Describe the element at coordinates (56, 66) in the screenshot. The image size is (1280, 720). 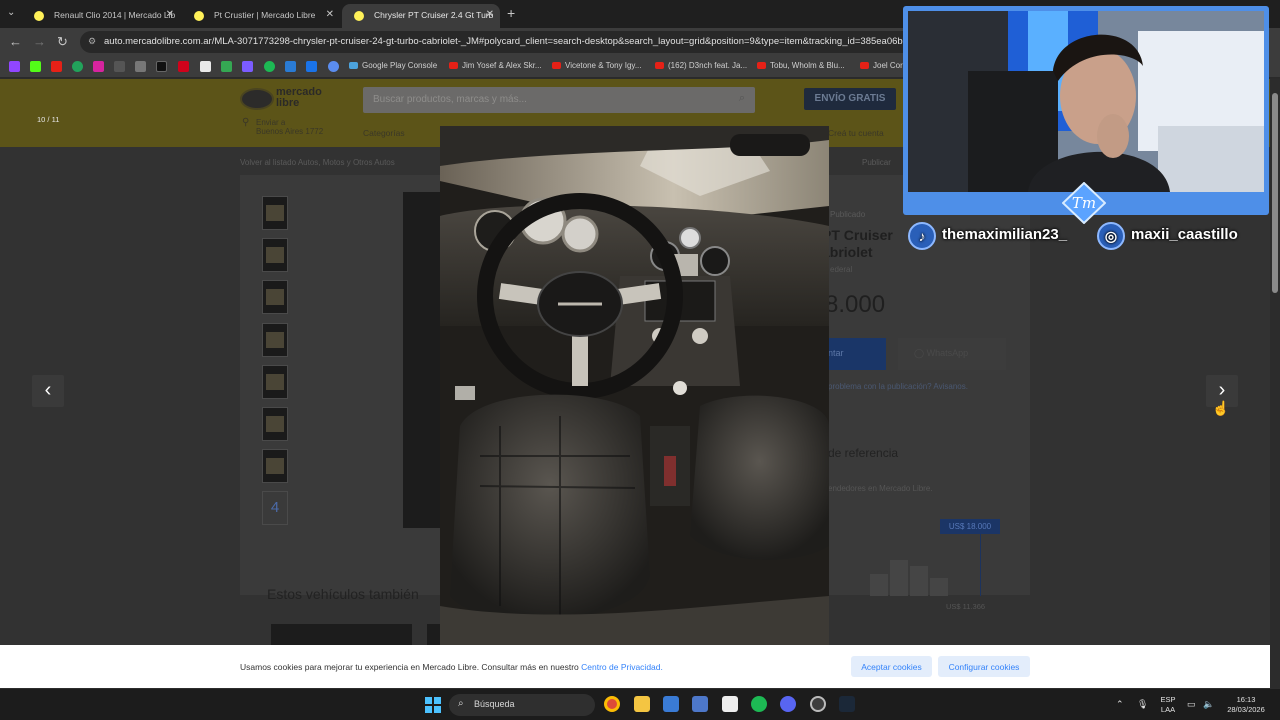
I see `youtube-icon` at that location.